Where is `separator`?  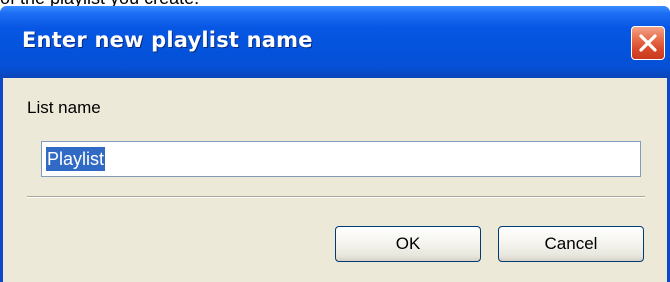 separator is located at coordinates (336, 197).